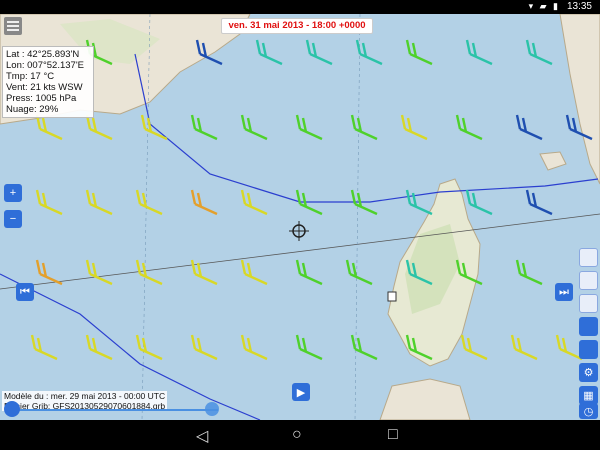 Image resolution: width=600 pixels, height=450 pixels. What do you see at coordinates (85, 396) in the screenshot?
I see `model-date: Modèle du : mer. 29 mai 2013 - 00:00 UTC` at bounding box center [85, 396].